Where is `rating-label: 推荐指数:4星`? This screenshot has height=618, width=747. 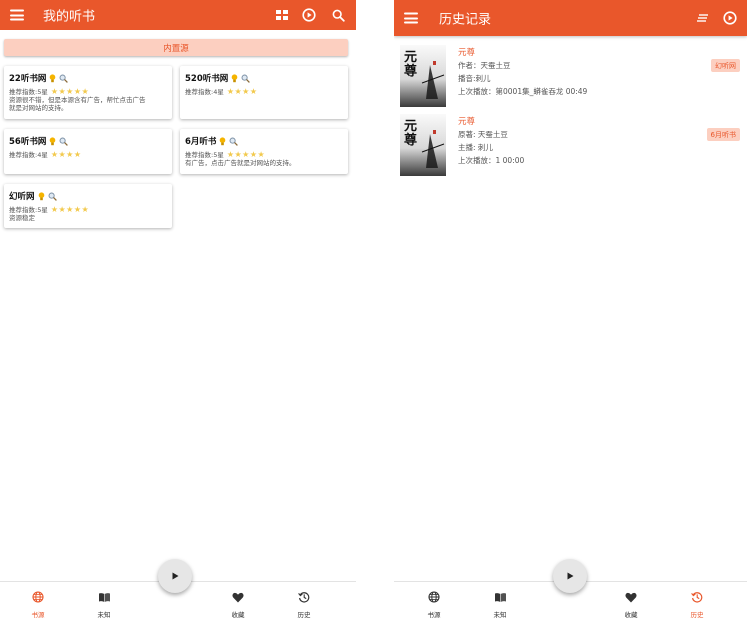
rating-label: 推荐指数:4星 is located at coordinates (28, 155).